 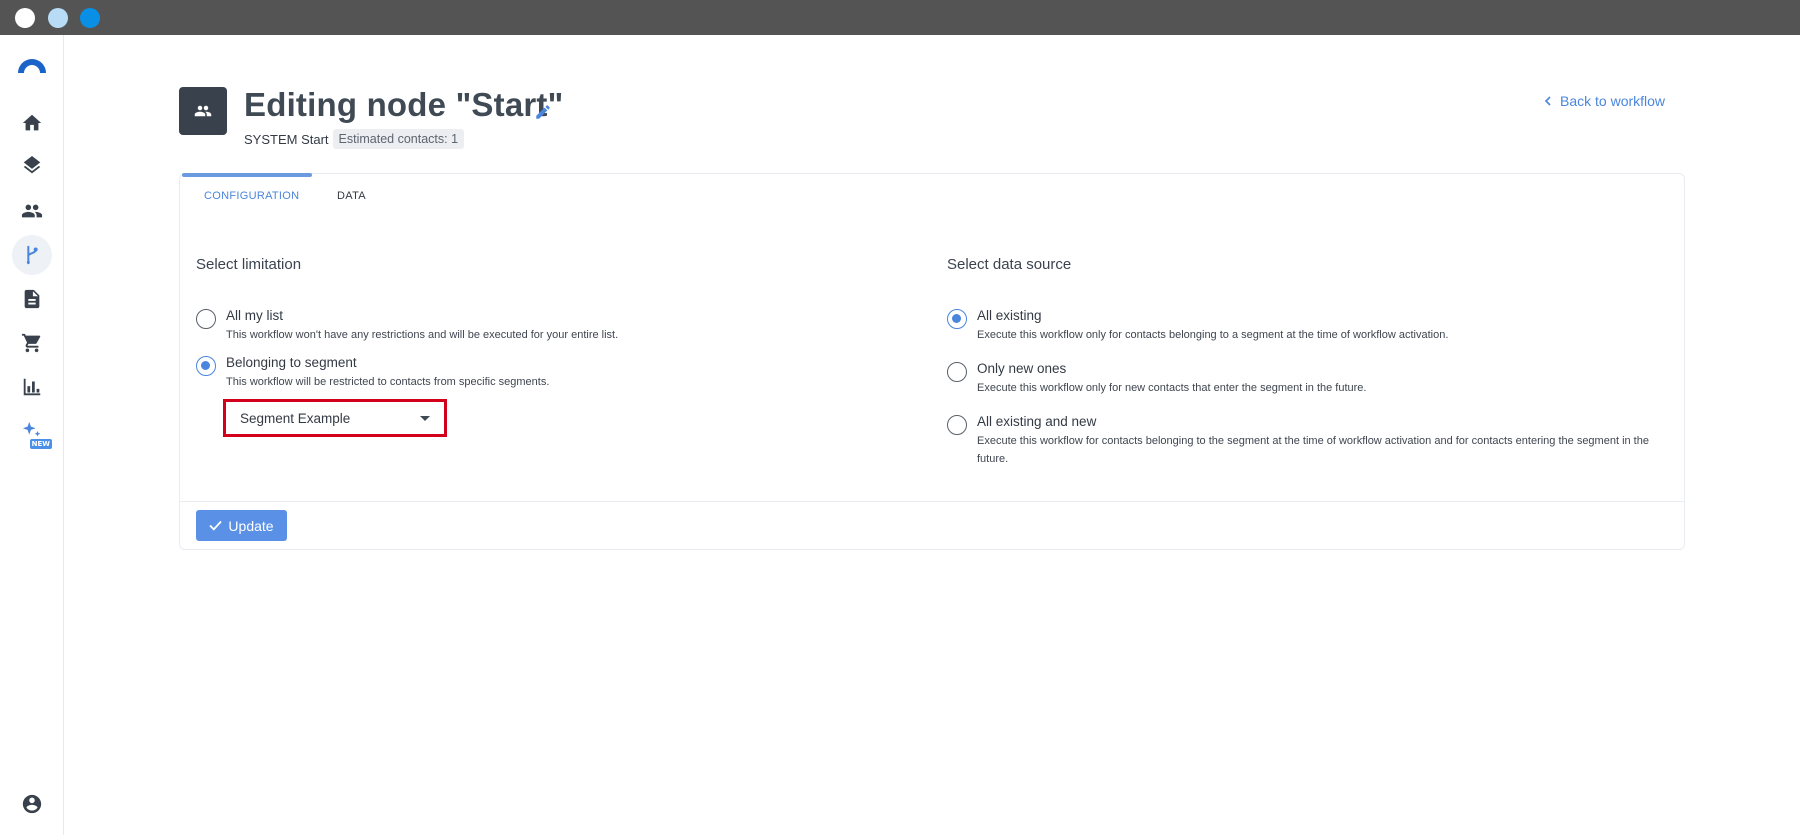 I want to click on segment-select: Segment Example, so click(x=335, y=418).